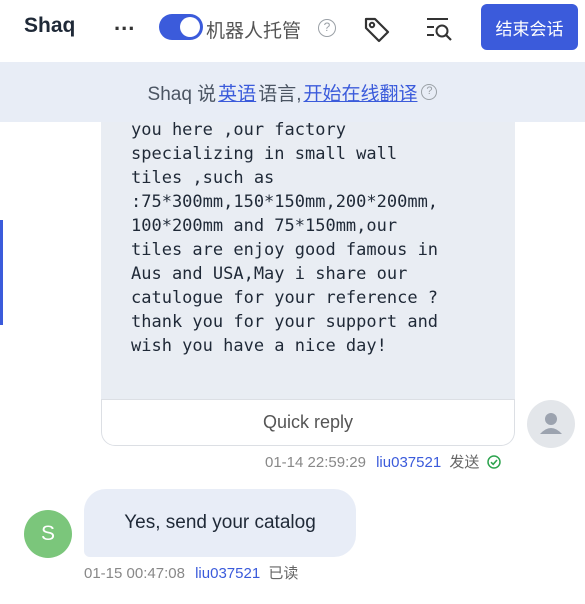  Describe the element at coordinates (254, 31) in the screenshot. I see `robot-hosting-label: 机器人托管` at that location.